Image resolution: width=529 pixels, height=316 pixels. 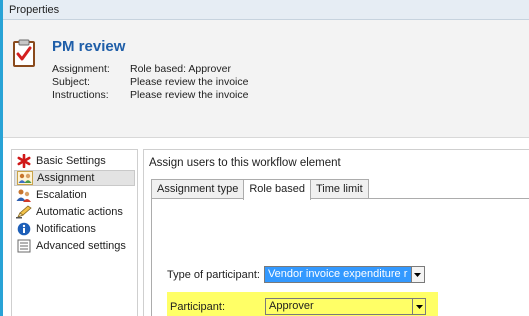 I want to click on users-assignment-icon, so click(x=25, y=178).